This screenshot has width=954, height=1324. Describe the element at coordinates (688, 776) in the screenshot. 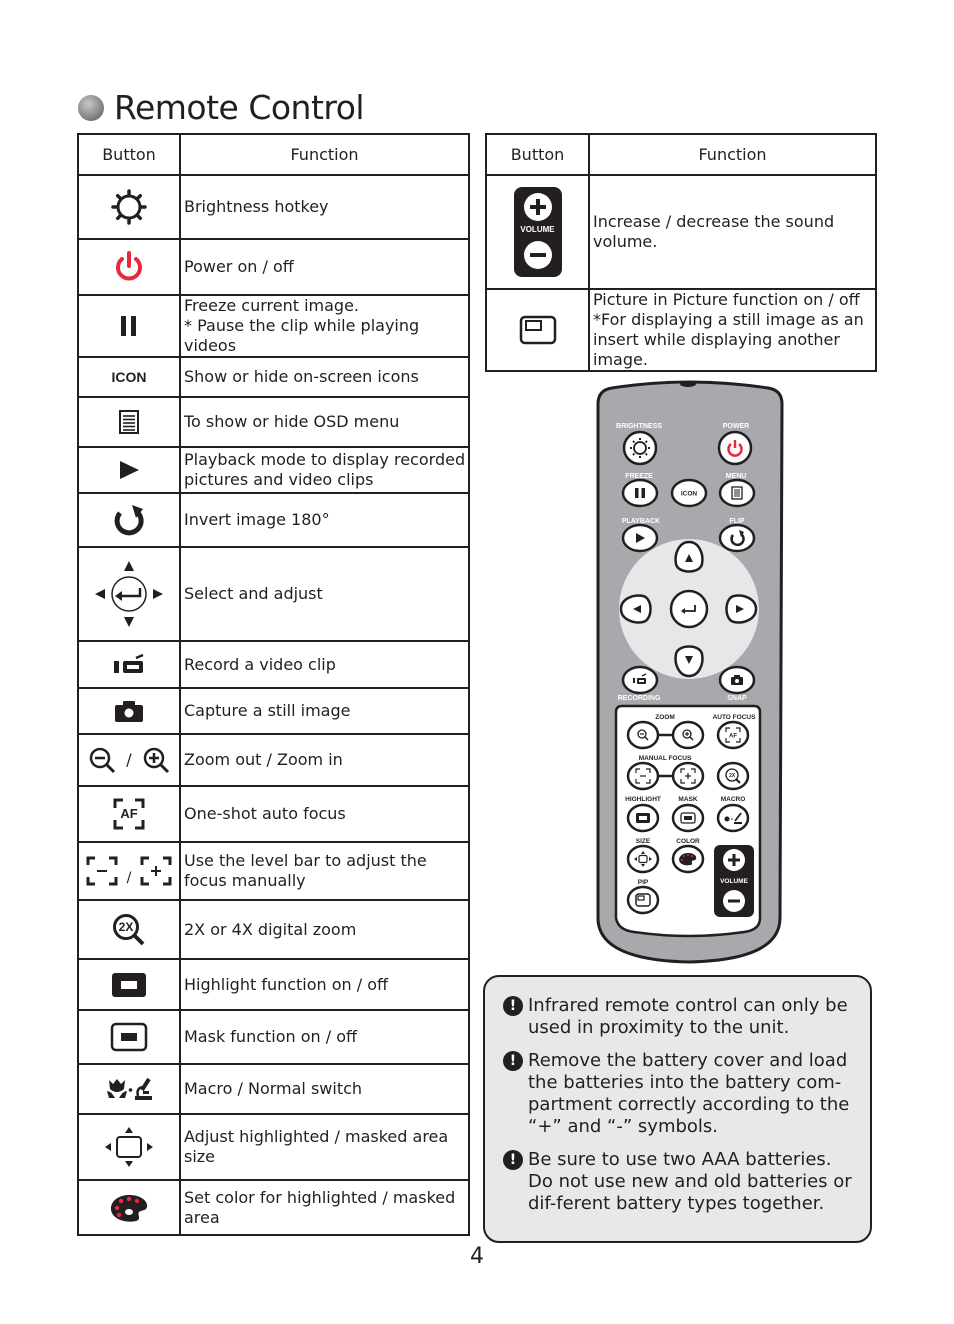

I see `remote-focus-plus-button` at that location.